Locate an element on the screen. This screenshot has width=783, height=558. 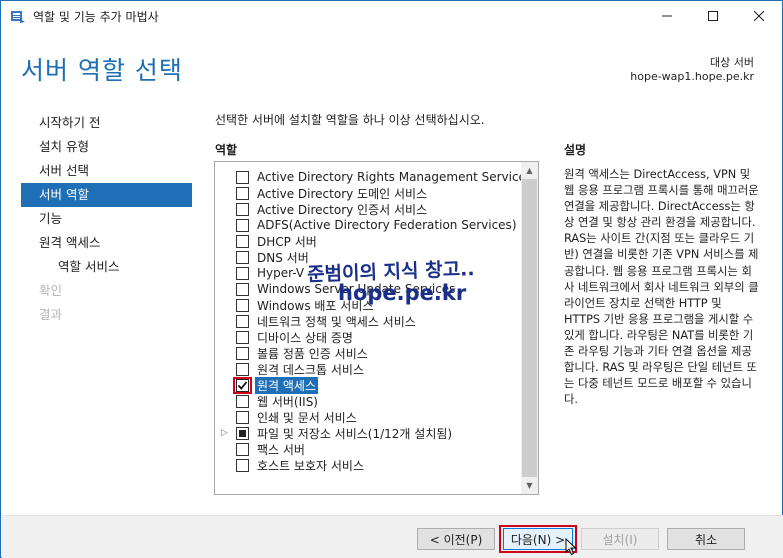
role-label: Active Directory 인증서 서비스 is located at coordinates (342, 209).